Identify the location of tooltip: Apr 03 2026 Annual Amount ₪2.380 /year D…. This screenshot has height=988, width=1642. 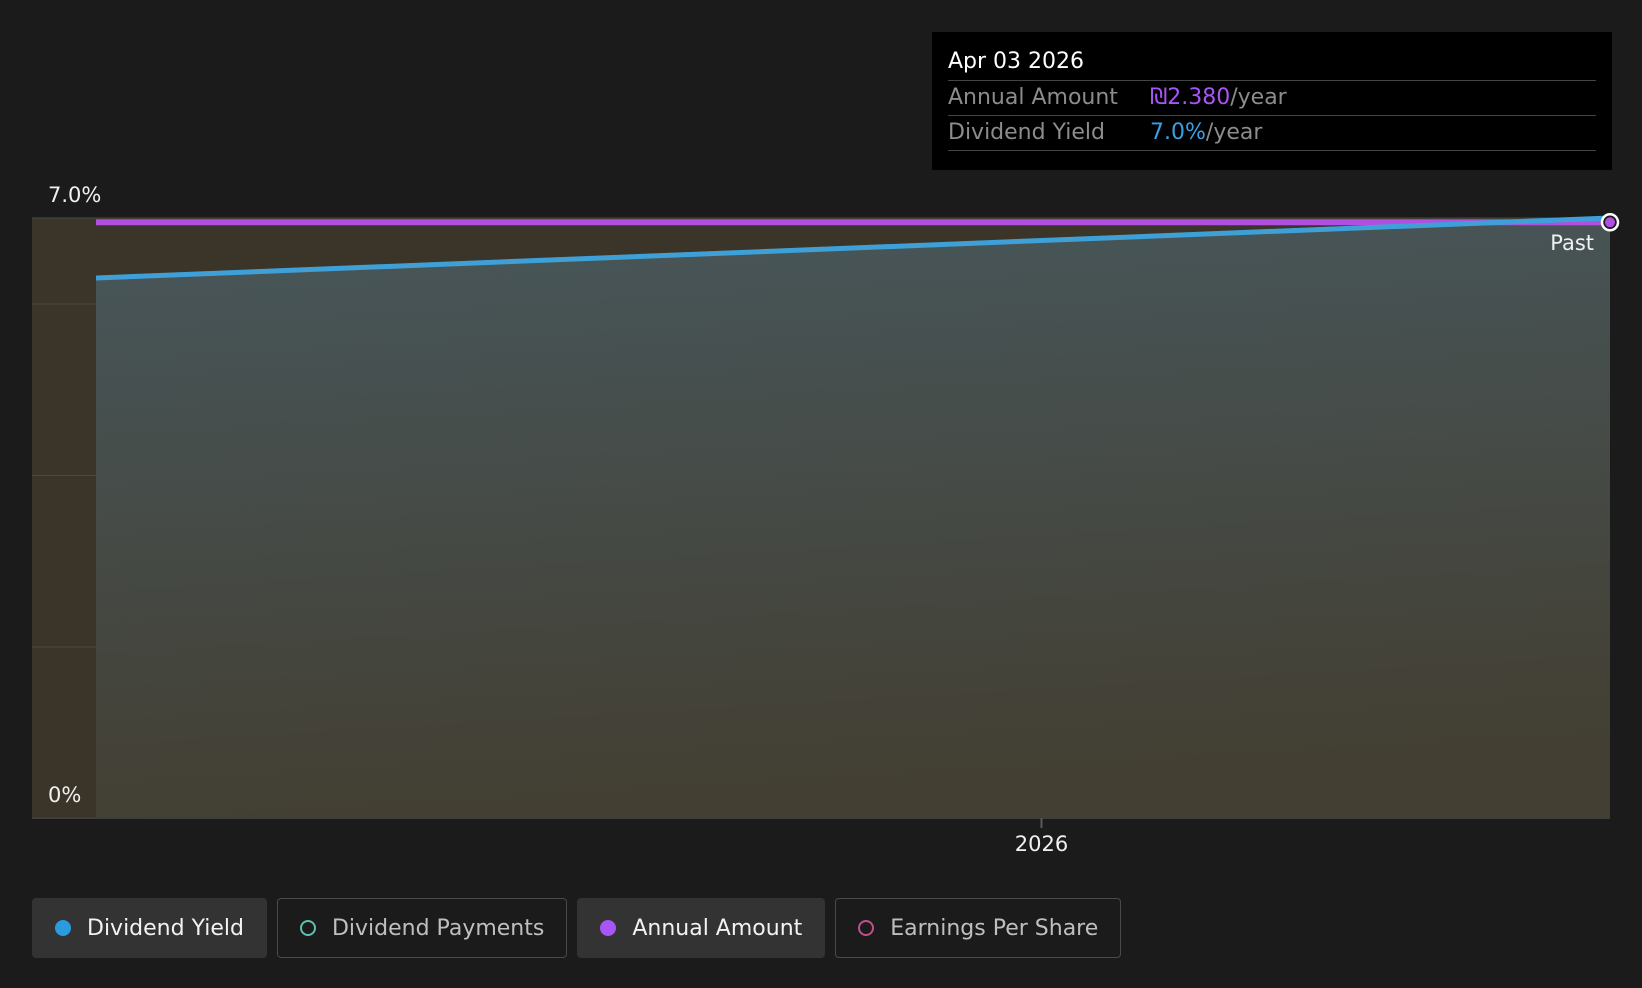
(1272, 101).